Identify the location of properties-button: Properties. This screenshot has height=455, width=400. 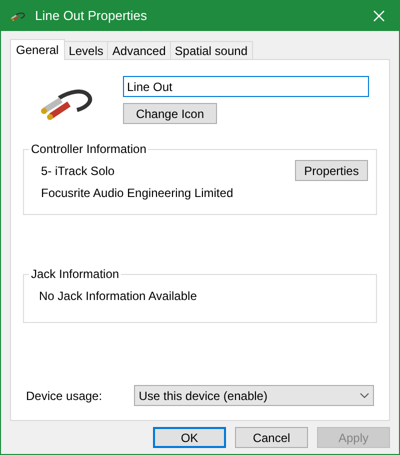
(331, 170).